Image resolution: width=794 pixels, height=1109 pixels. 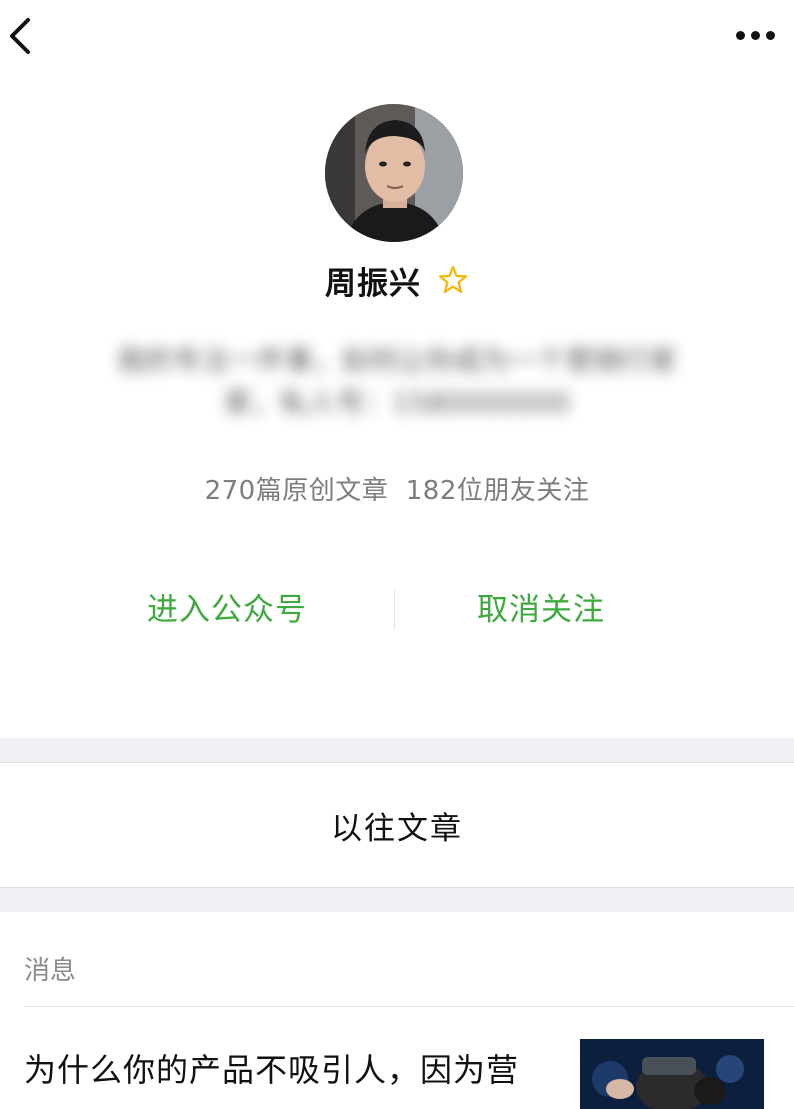 What do you see at coordinates (394, 610) in the screenshot?
I see `action-divider` at bounding box center [394, 610].